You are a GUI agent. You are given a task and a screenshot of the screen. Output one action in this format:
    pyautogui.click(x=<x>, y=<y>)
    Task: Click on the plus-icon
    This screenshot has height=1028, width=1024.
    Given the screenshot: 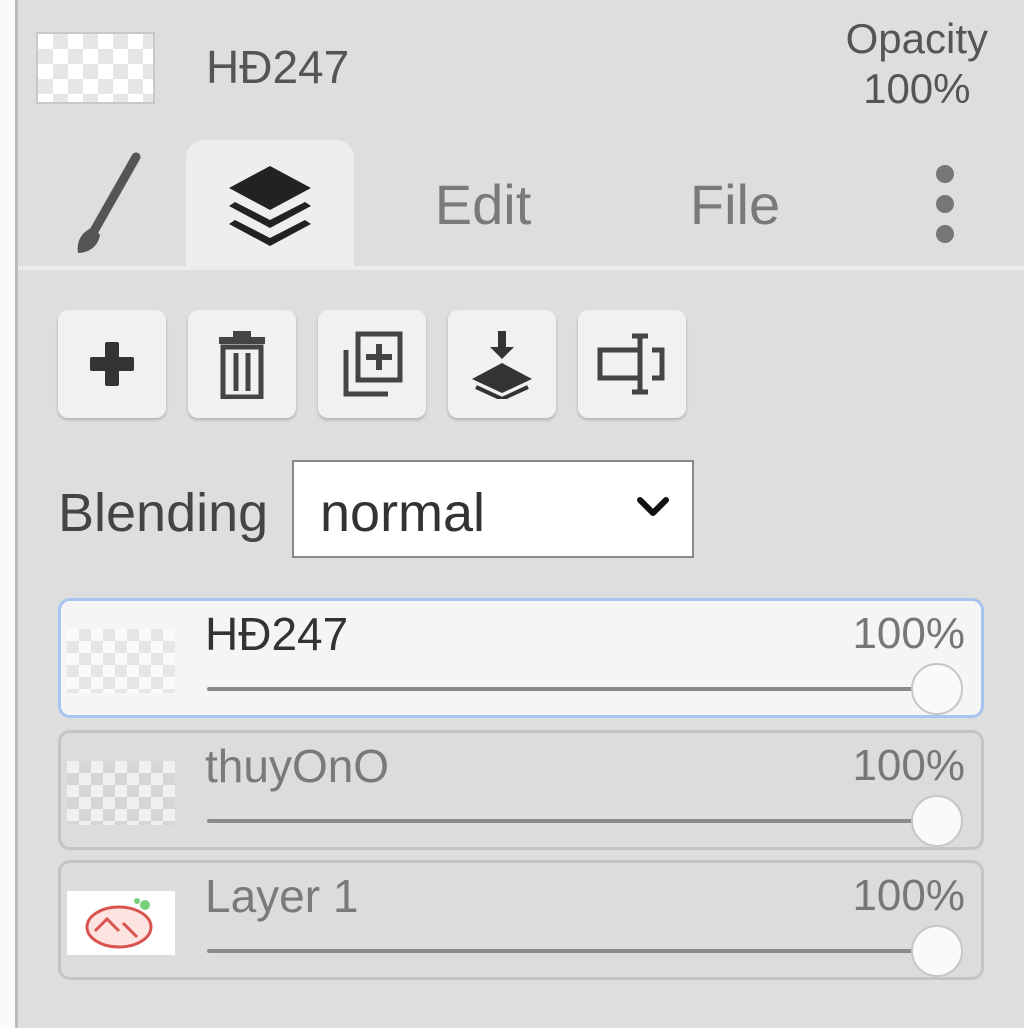 What is the action you would take?
    pyautogui.click(x=112, y=364)
    